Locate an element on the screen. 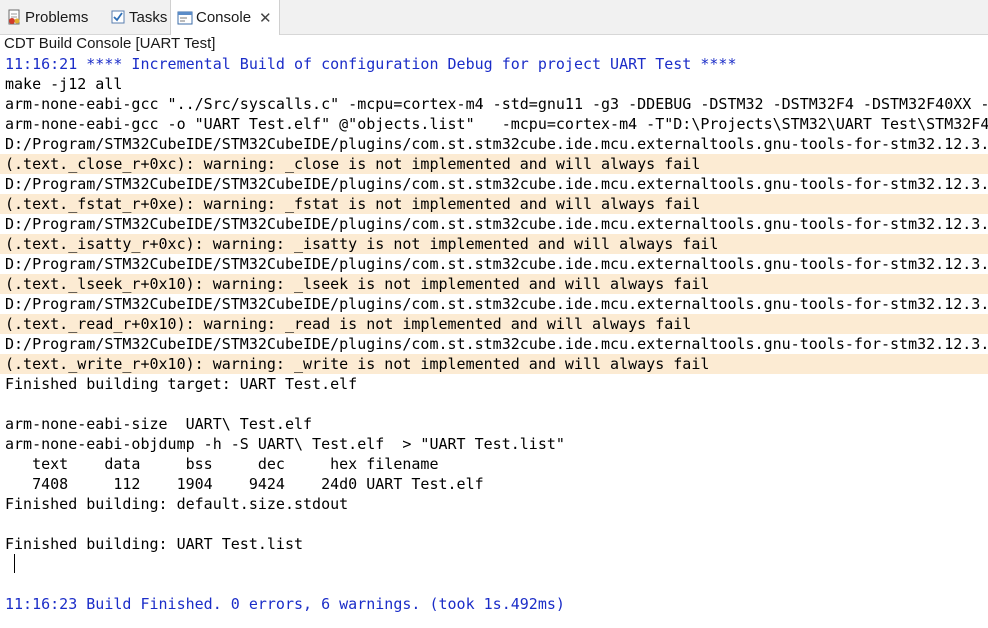 Image resolution: width=988 pixels, height=628 pixels. text-caret is located at coordinates (14, 563).